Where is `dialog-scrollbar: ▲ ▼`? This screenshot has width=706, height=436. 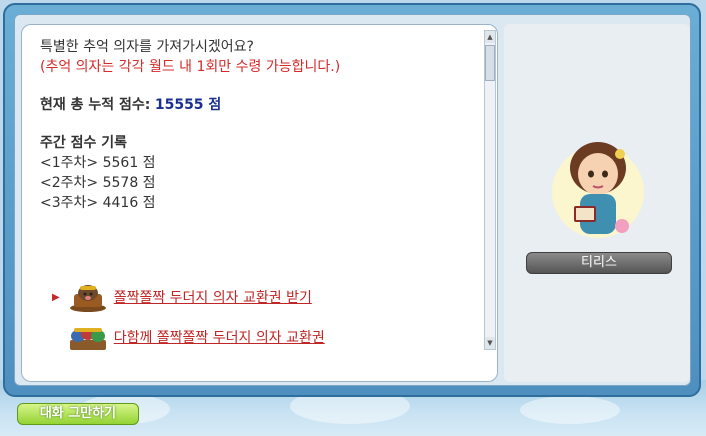 dialog-scrollbar: ▲ ▼ is located at coordinates (490, 190).